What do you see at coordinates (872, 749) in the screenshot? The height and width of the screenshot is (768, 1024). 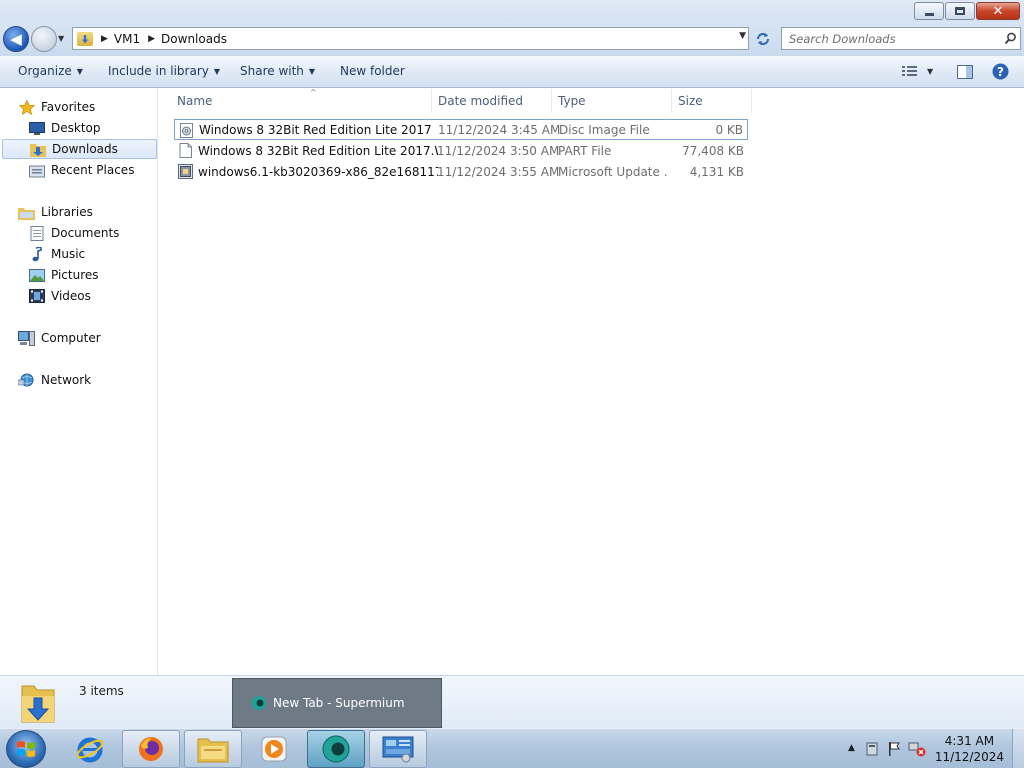 I see `action-center-icon` at bounding box center [872, 749].